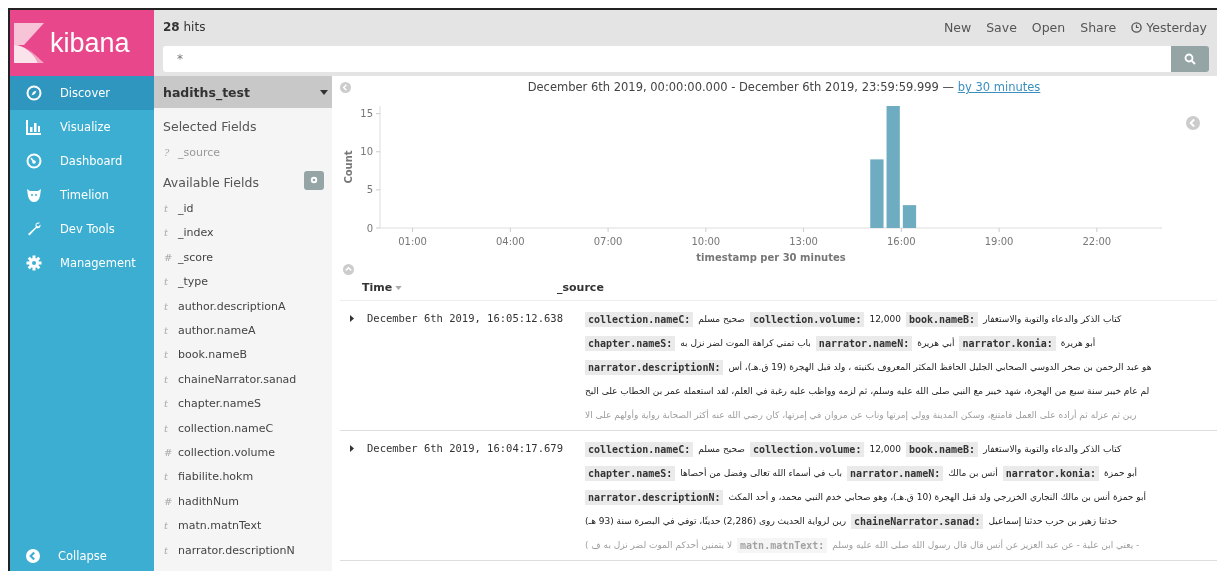  Describe the element at coordinates (211, 183) in the screenshot. I see `section-title: Available Fields` at that location.